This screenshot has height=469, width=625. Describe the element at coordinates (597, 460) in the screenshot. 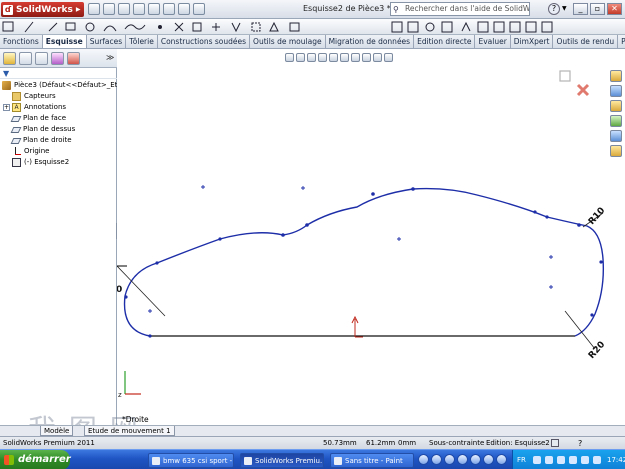

I see `update-icon` at that location.